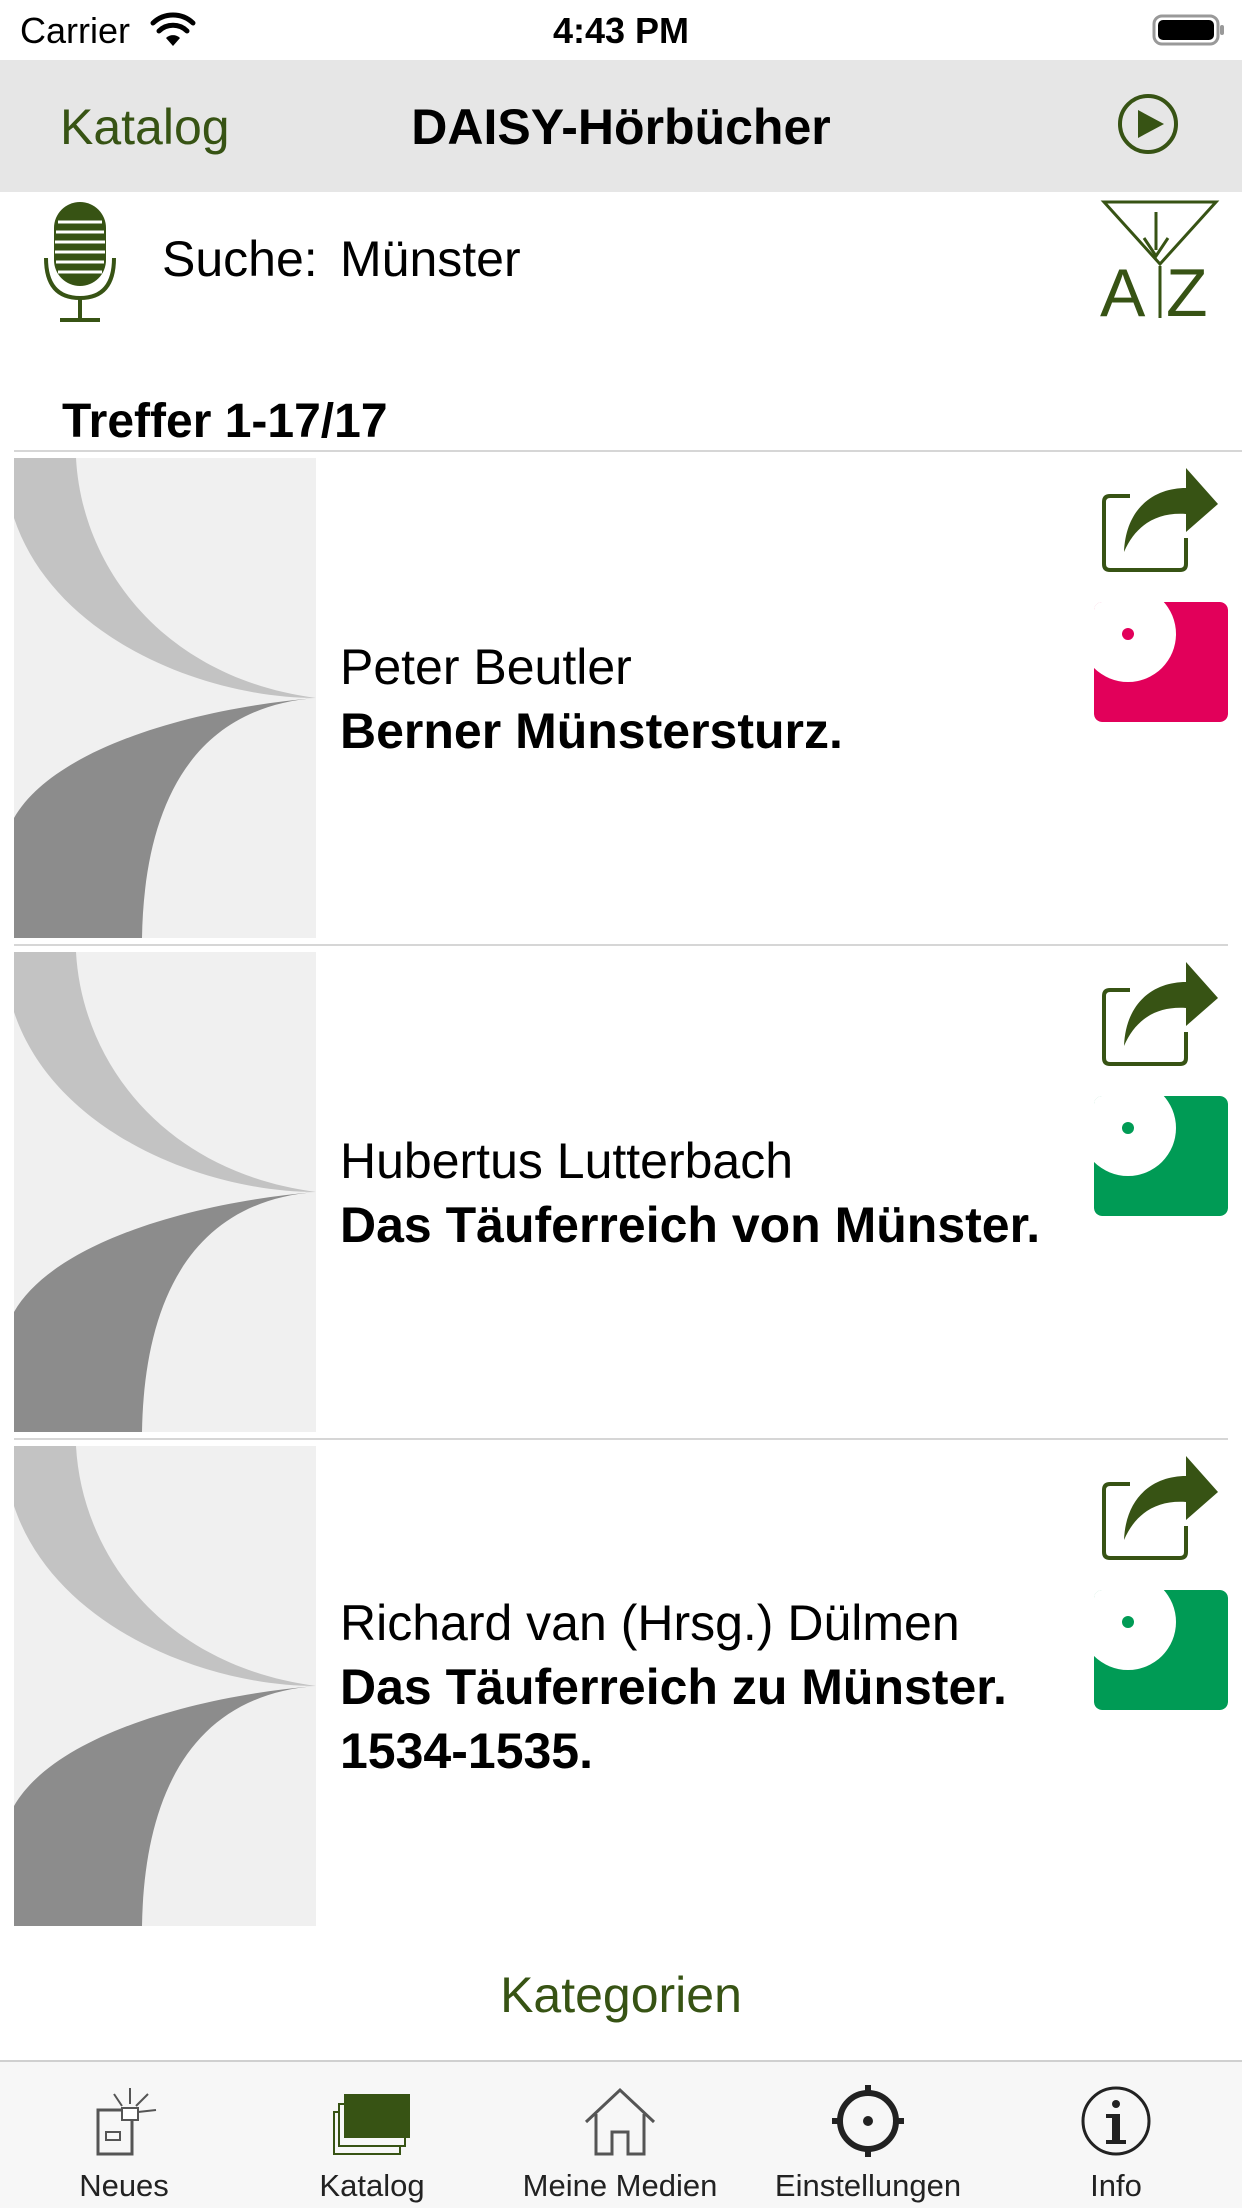  Describe the element at coordinates (868, 2185) in the screenshot. I see `tab-label: Einstellungen` at that location.